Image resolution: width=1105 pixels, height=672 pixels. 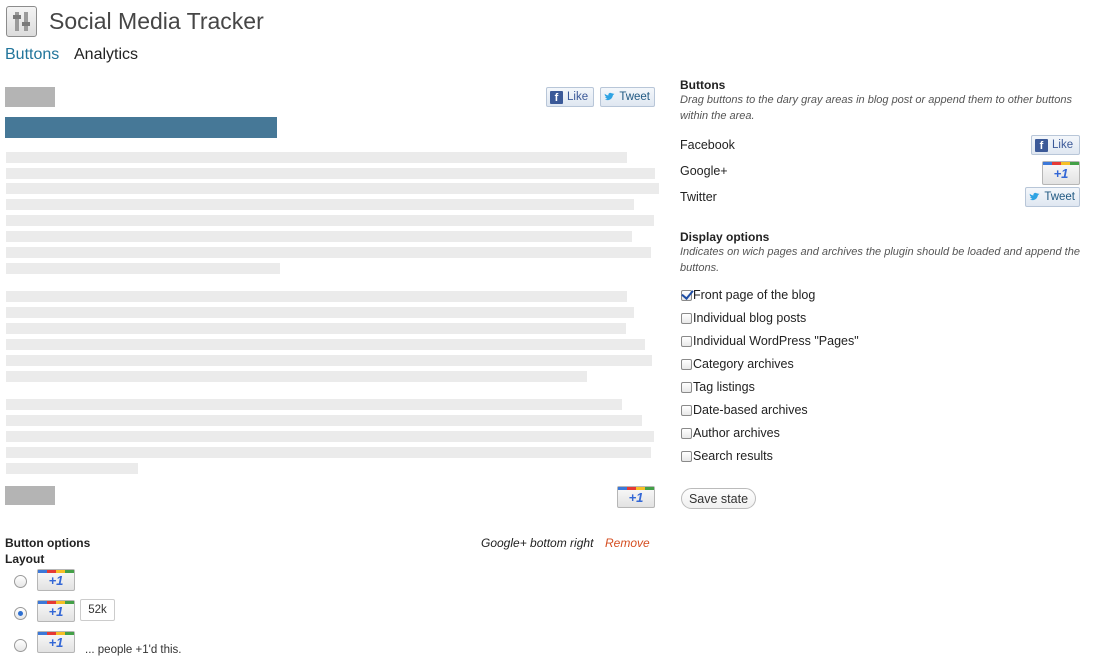 I want to click on remove-link: Remove, so click(x=627, y=543).